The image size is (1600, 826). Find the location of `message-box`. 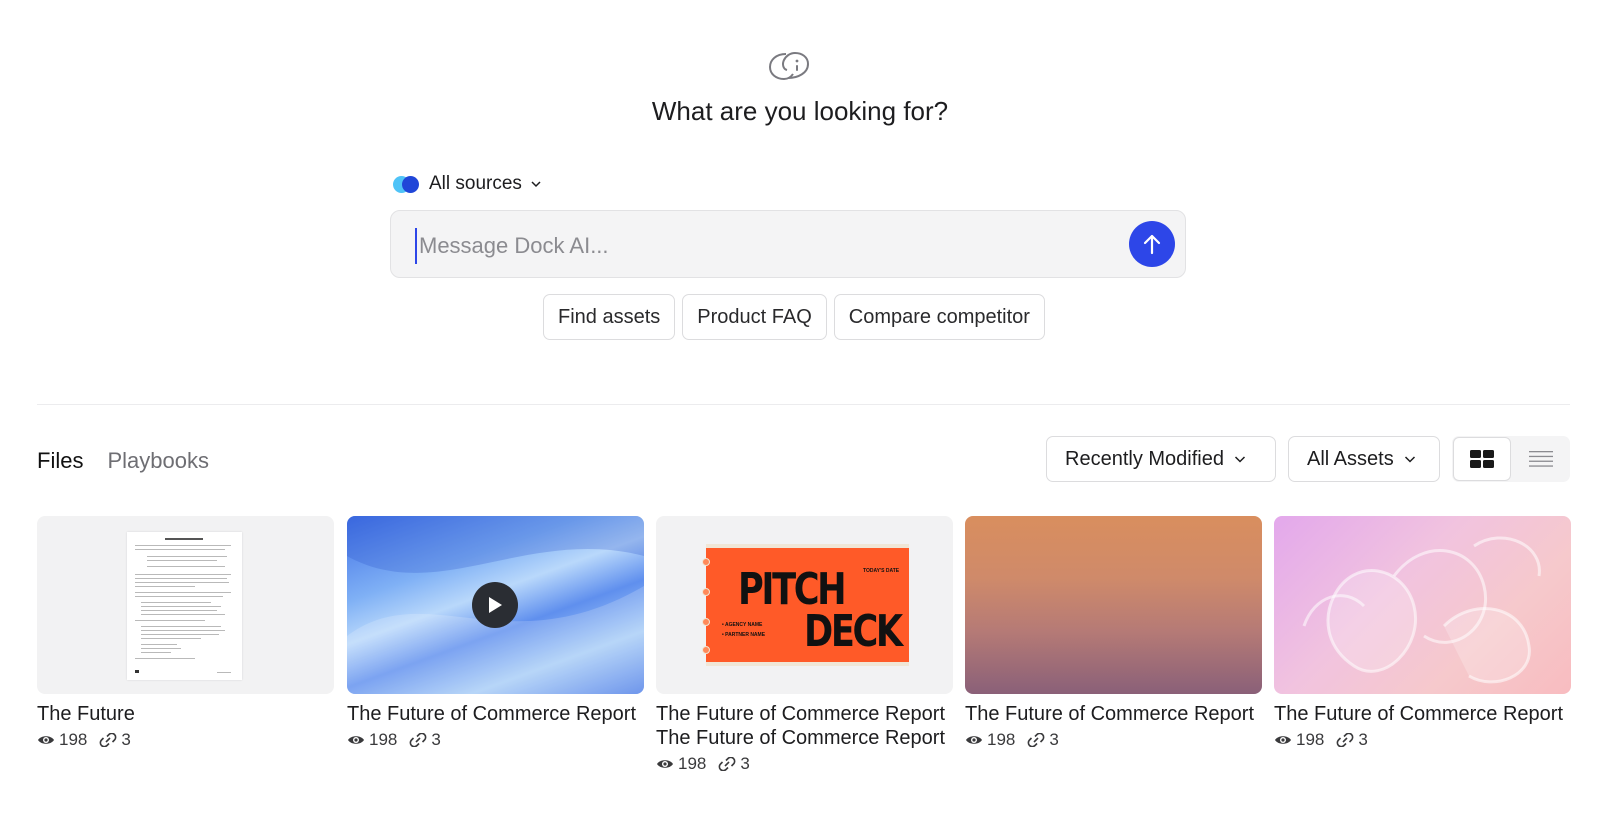

message-box is located at coordinates (788, 244).